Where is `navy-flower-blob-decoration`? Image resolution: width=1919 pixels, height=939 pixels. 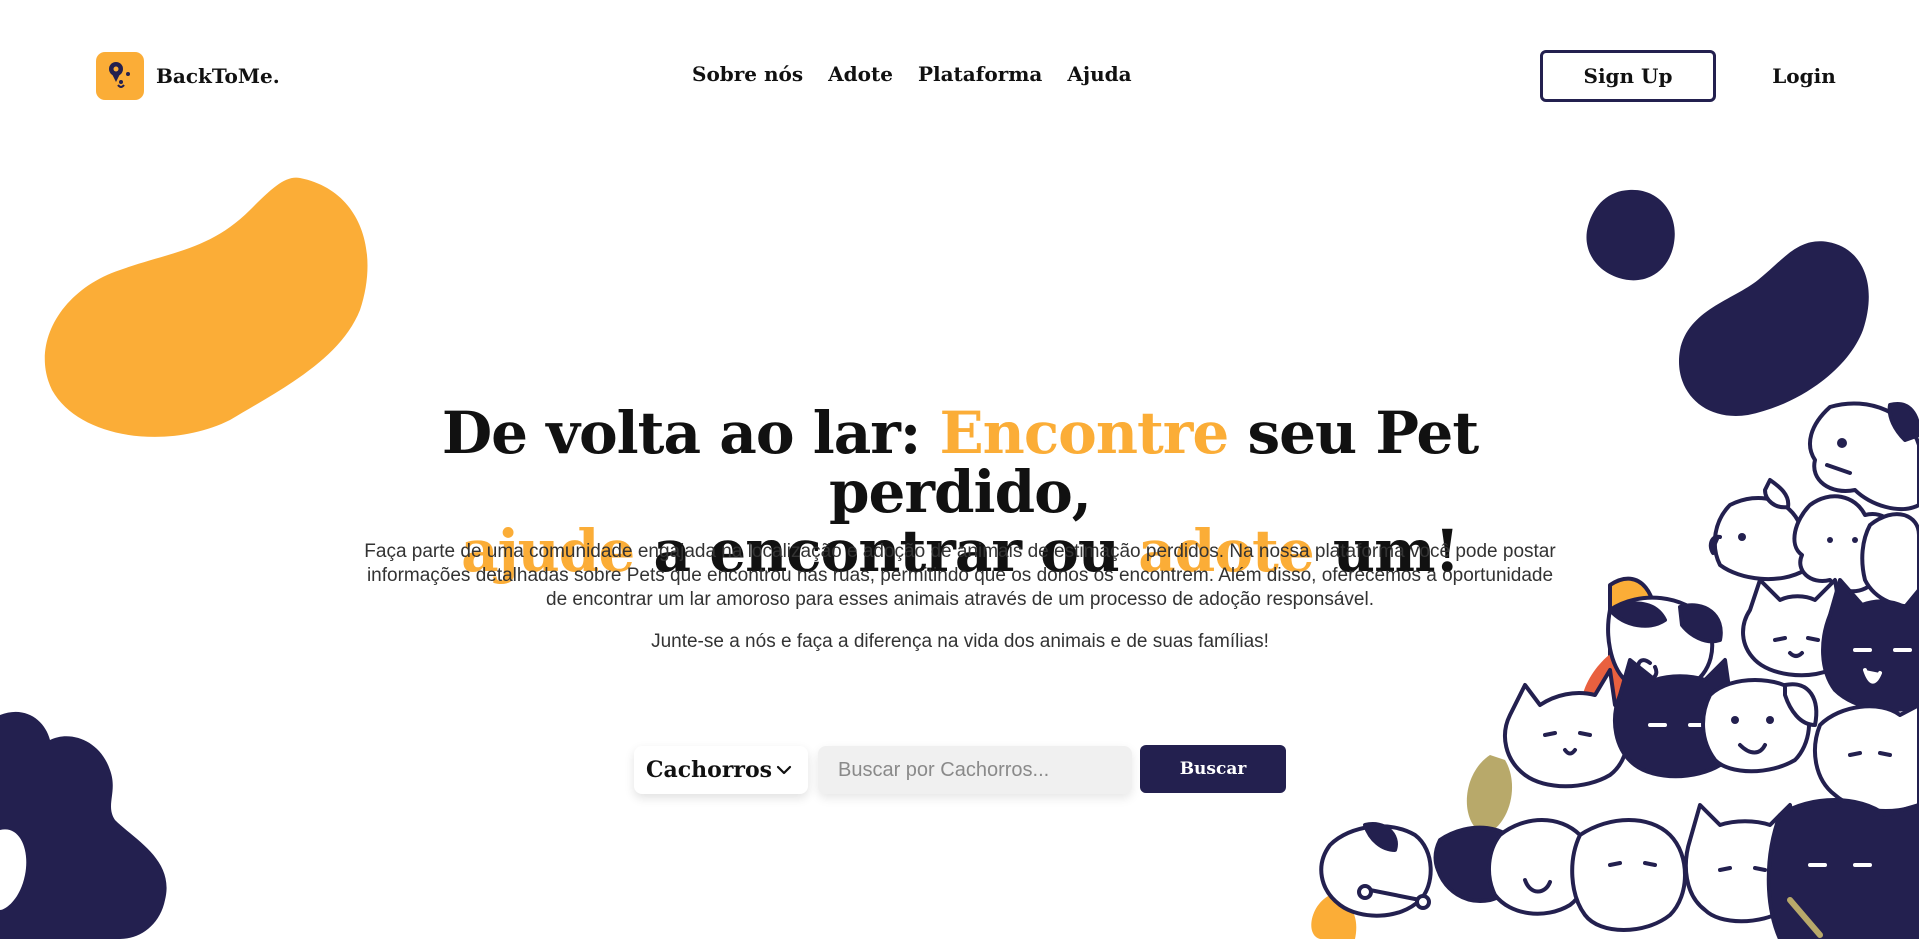
navy-flower-blob-decoration is located at coordinates (83, 825).